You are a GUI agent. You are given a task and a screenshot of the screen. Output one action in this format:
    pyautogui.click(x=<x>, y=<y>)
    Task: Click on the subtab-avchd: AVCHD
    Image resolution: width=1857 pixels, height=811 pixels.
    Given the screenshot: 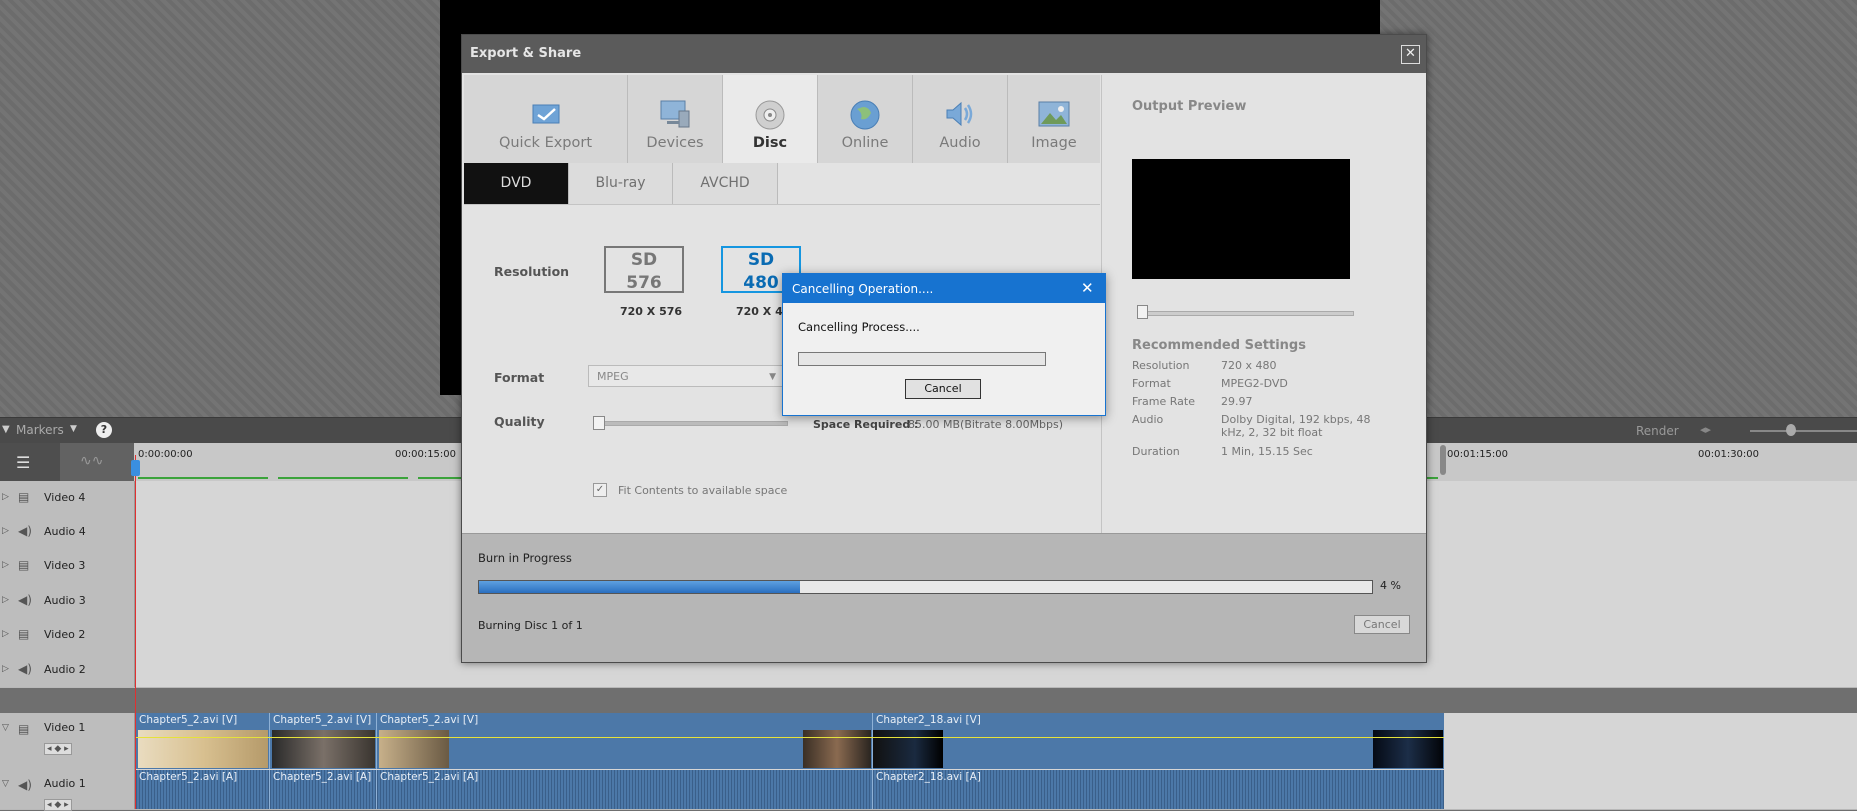 What is the action you would take?
    pyautogui.click(x=725, y=183)
    